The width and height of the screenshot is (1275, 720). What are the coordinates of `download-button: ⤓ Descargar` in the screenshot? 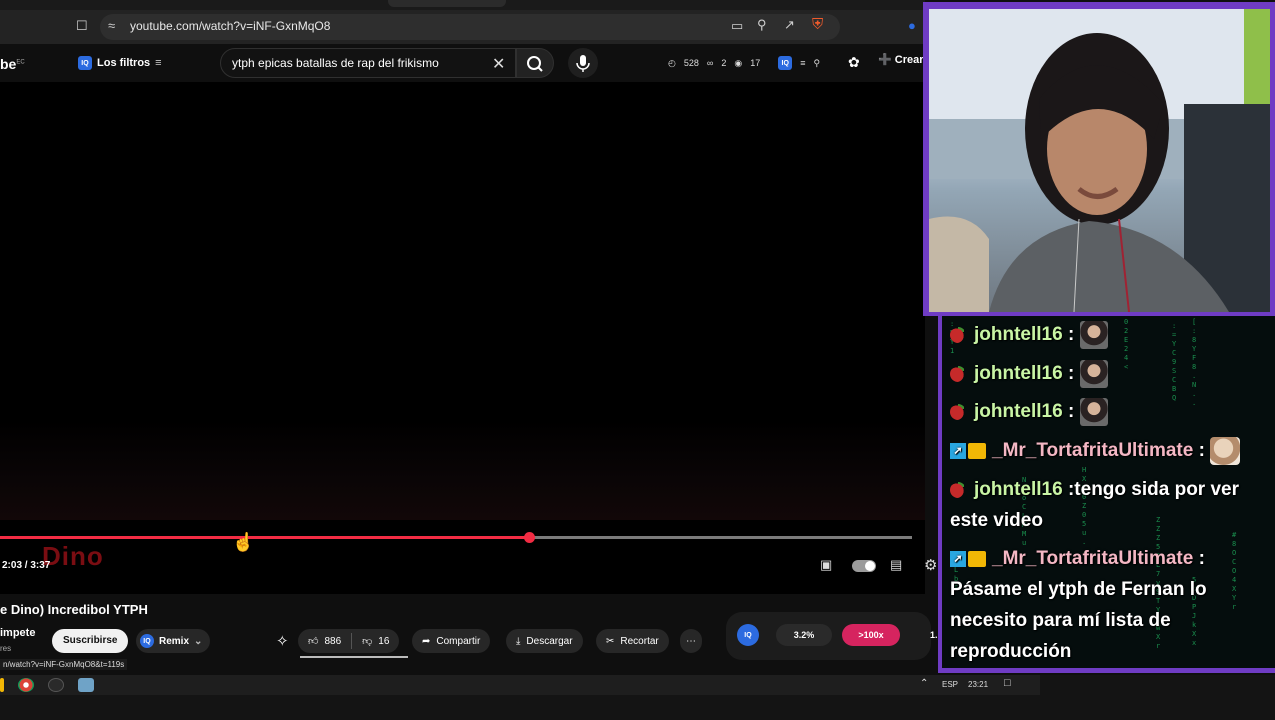 It's located at (544, 641).